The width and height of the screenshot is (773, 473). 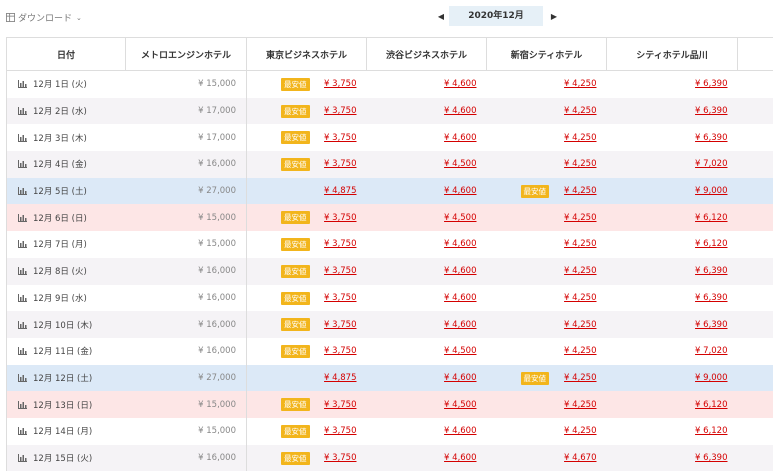 I want to click on competitor-price-cell: ¥ 6,120, so click(x=672, y=218).